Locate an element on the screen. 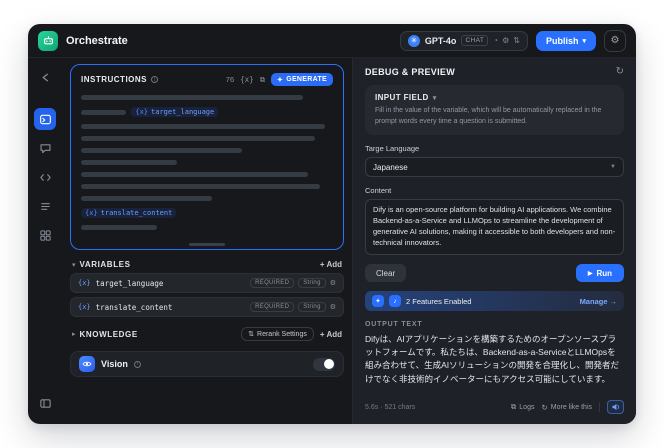 This screenshot has height=448, width=664. sparkle-icon: ✦ is located at coordinates (280, 80).